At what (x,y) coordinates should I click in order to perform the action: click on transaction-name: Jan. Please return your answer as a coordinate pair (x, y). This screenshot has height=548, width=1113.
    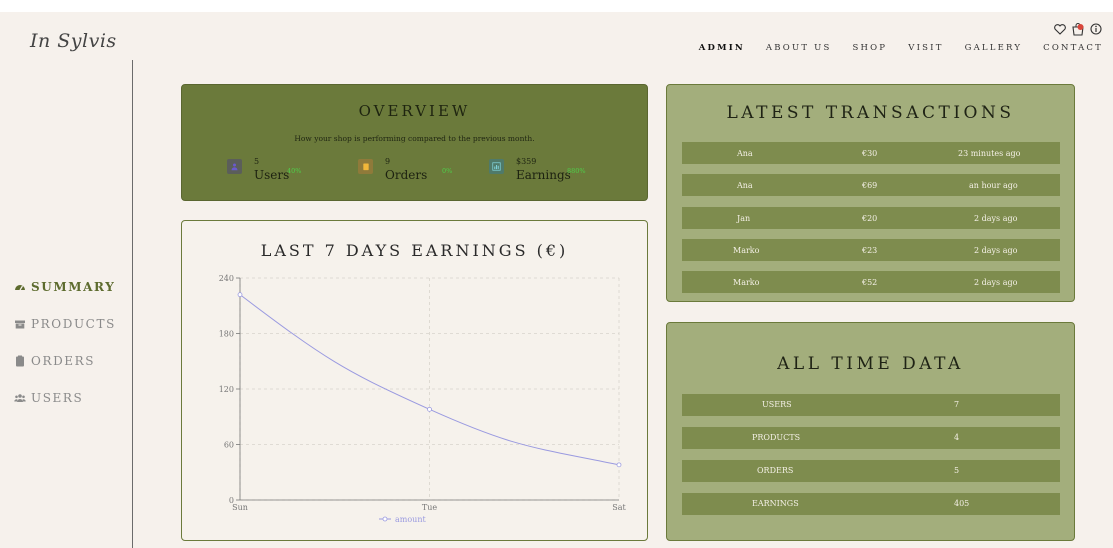
    Looking at the image, I should click on (744, 218).